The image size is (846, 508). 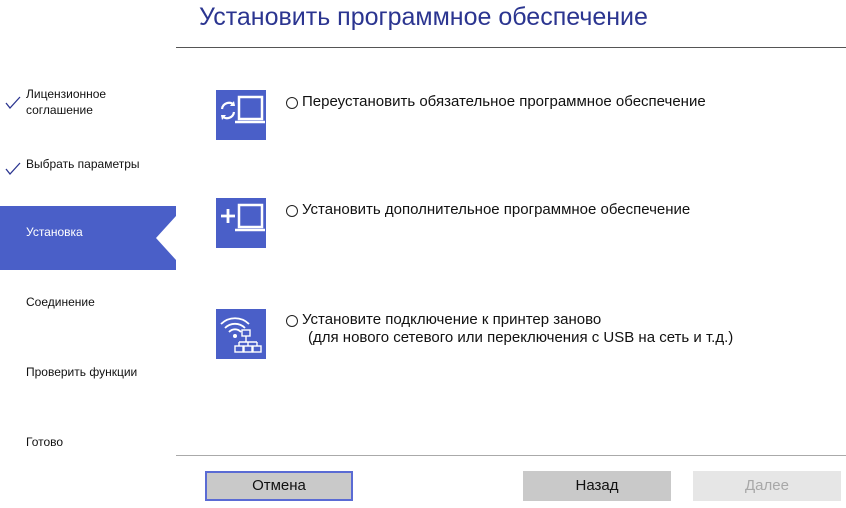 I want to click on step-connection: Соединение, so click(x=88, y=302).